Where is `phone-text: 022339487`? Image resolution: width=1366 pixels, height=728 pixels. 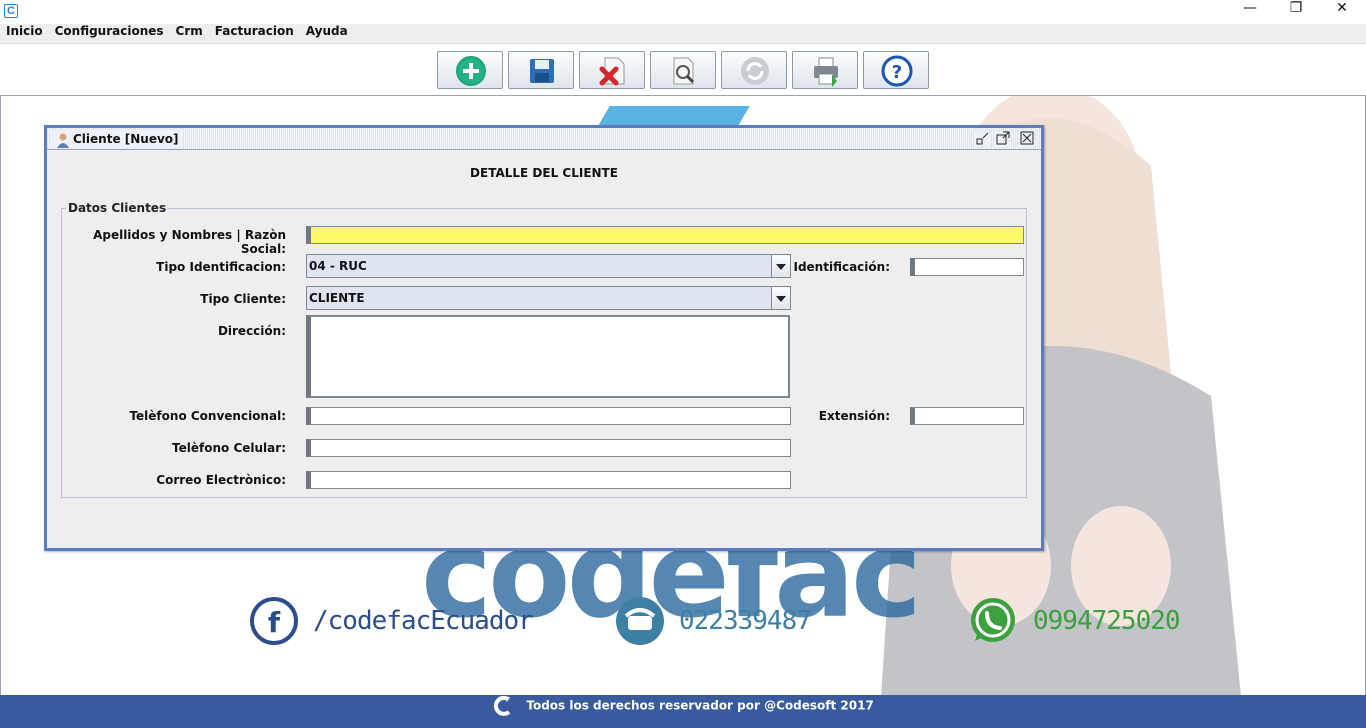
phone-text: 022339487 is located at coordinates (745, 621).